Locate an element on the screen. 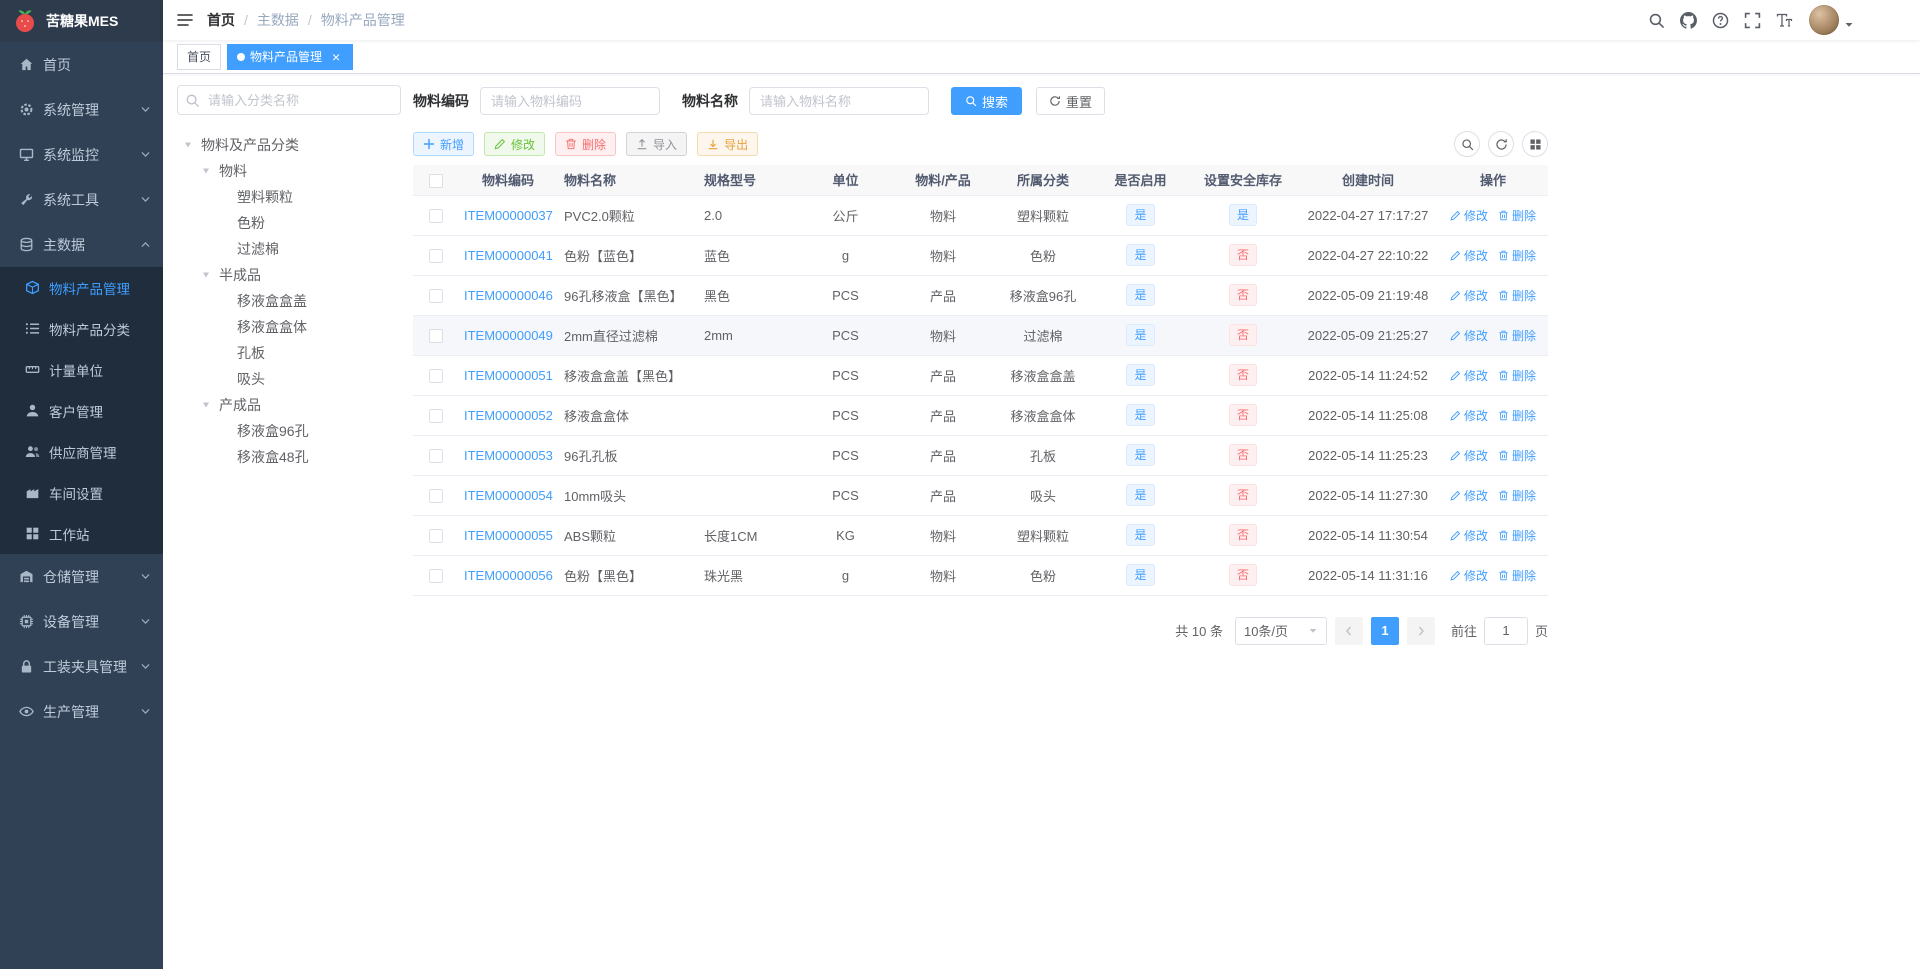 The height and width of the screenshot is (969, 1920). reset-button: 重置 is located at coordinates (1071, 101).